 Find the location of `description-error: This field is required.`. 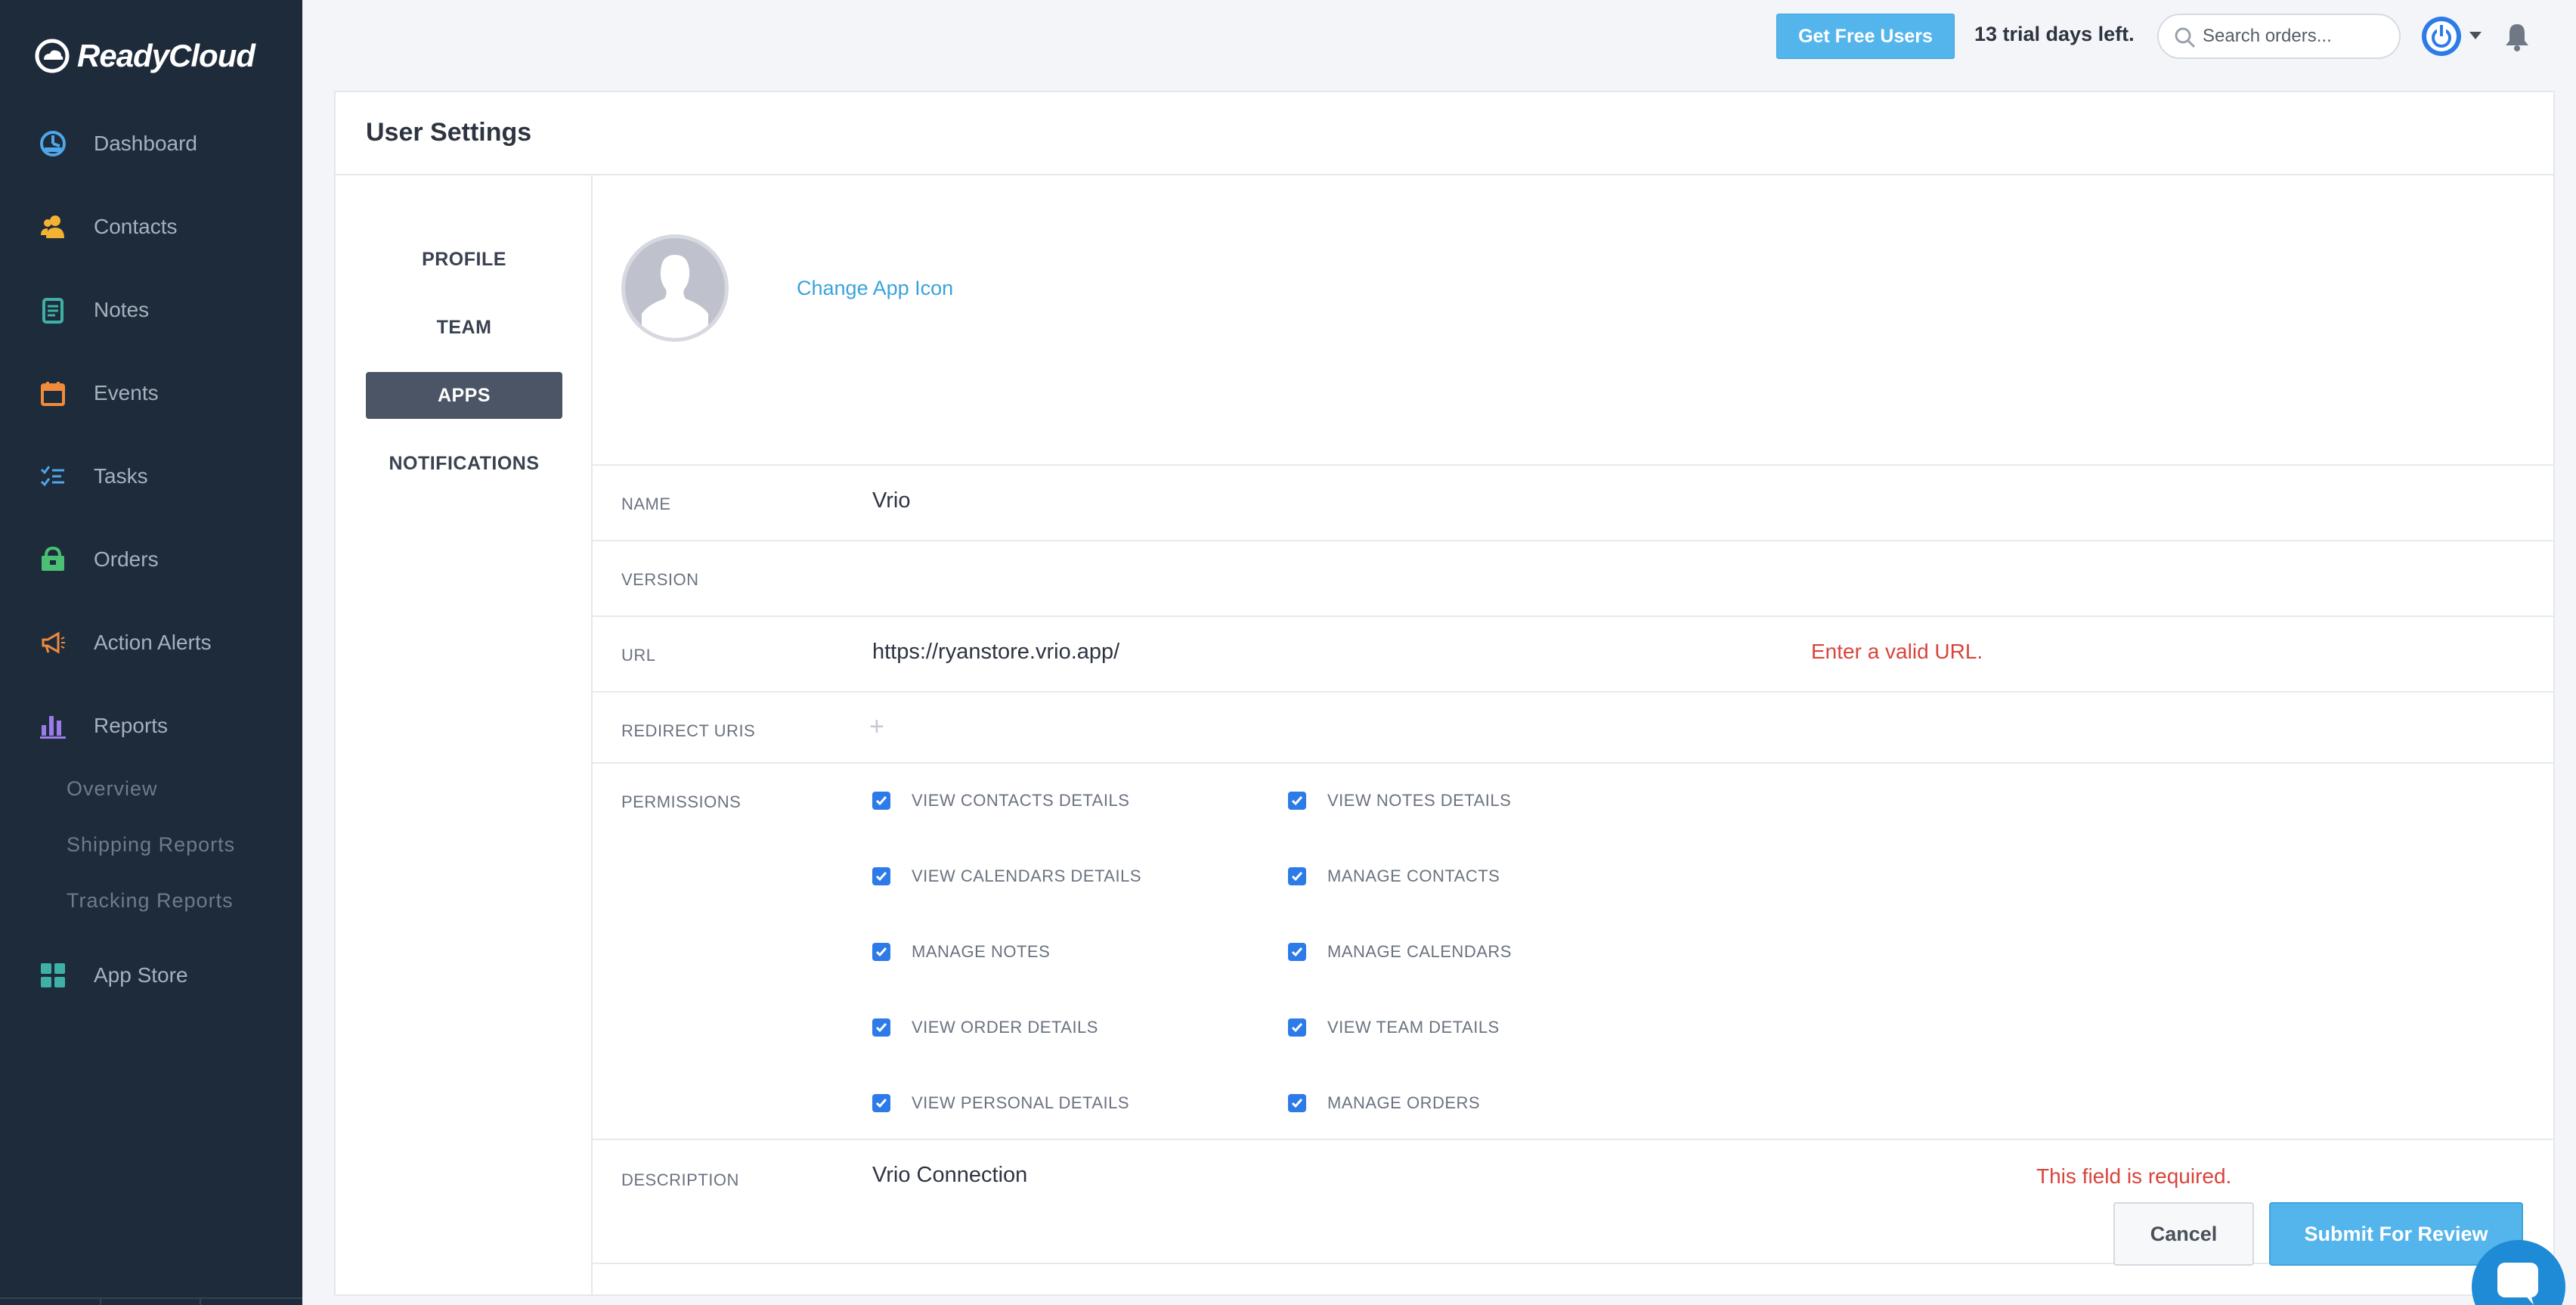

description-error: This field is required. is located at coordinates (2134, 1176).